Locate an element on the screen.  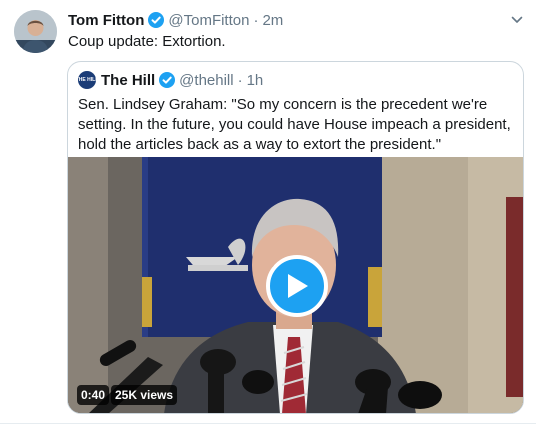
tweet-text: Coup update: Extortion. is located at coordinates (147, 41).